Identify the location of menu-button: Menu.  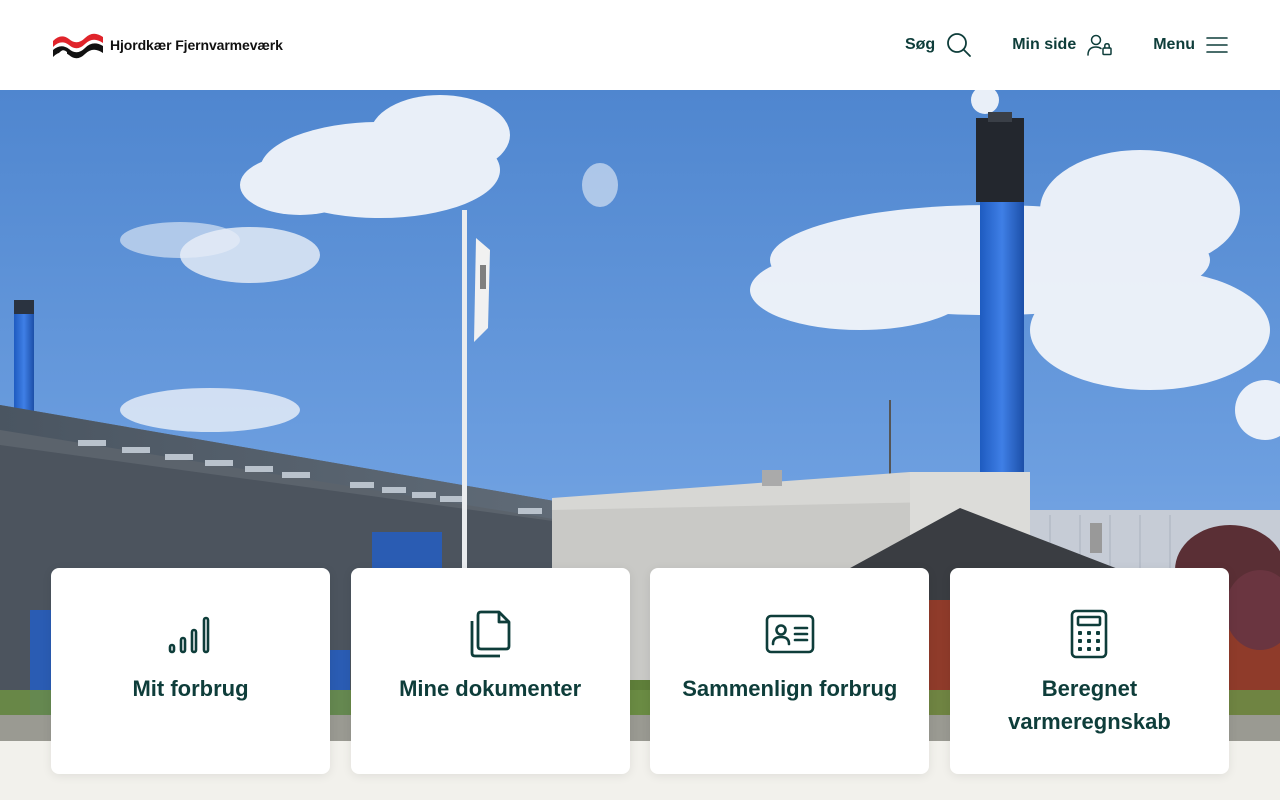
(1190, 45).